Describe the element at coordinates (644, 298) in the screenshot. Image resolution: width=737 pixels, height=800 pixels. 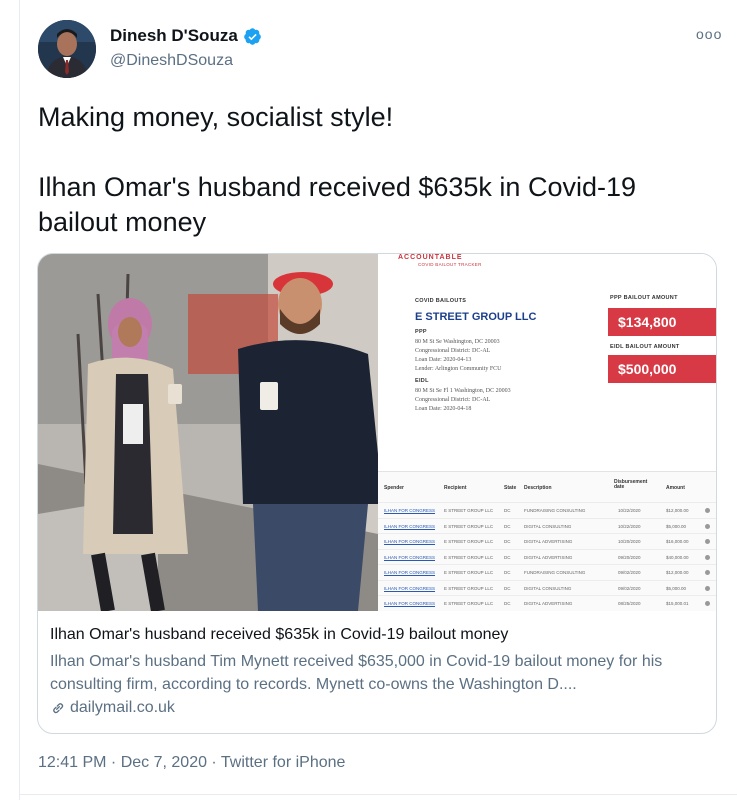
I see `ppp-amount-label: PPP BAILOUT AMOUNT` at that location.